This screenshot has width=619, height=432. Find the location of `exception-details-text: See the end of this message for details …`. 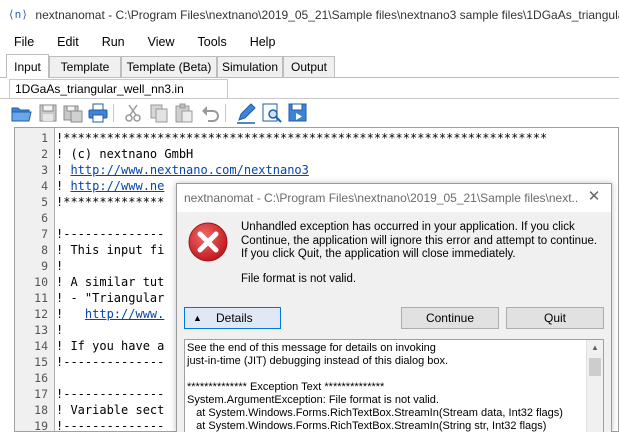

exception-details-text: See the end of this message for details … is located at coordinates (375, 387).